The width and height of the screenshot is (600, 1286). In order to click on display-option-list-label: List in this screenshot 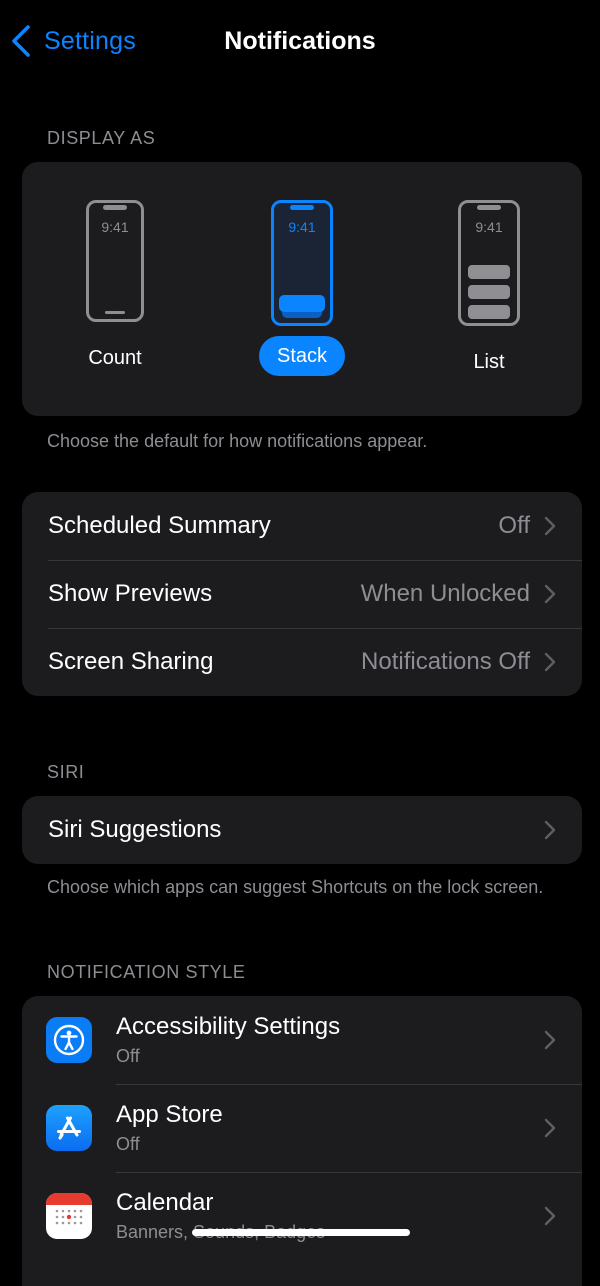, I will do `click(489, 362)`.